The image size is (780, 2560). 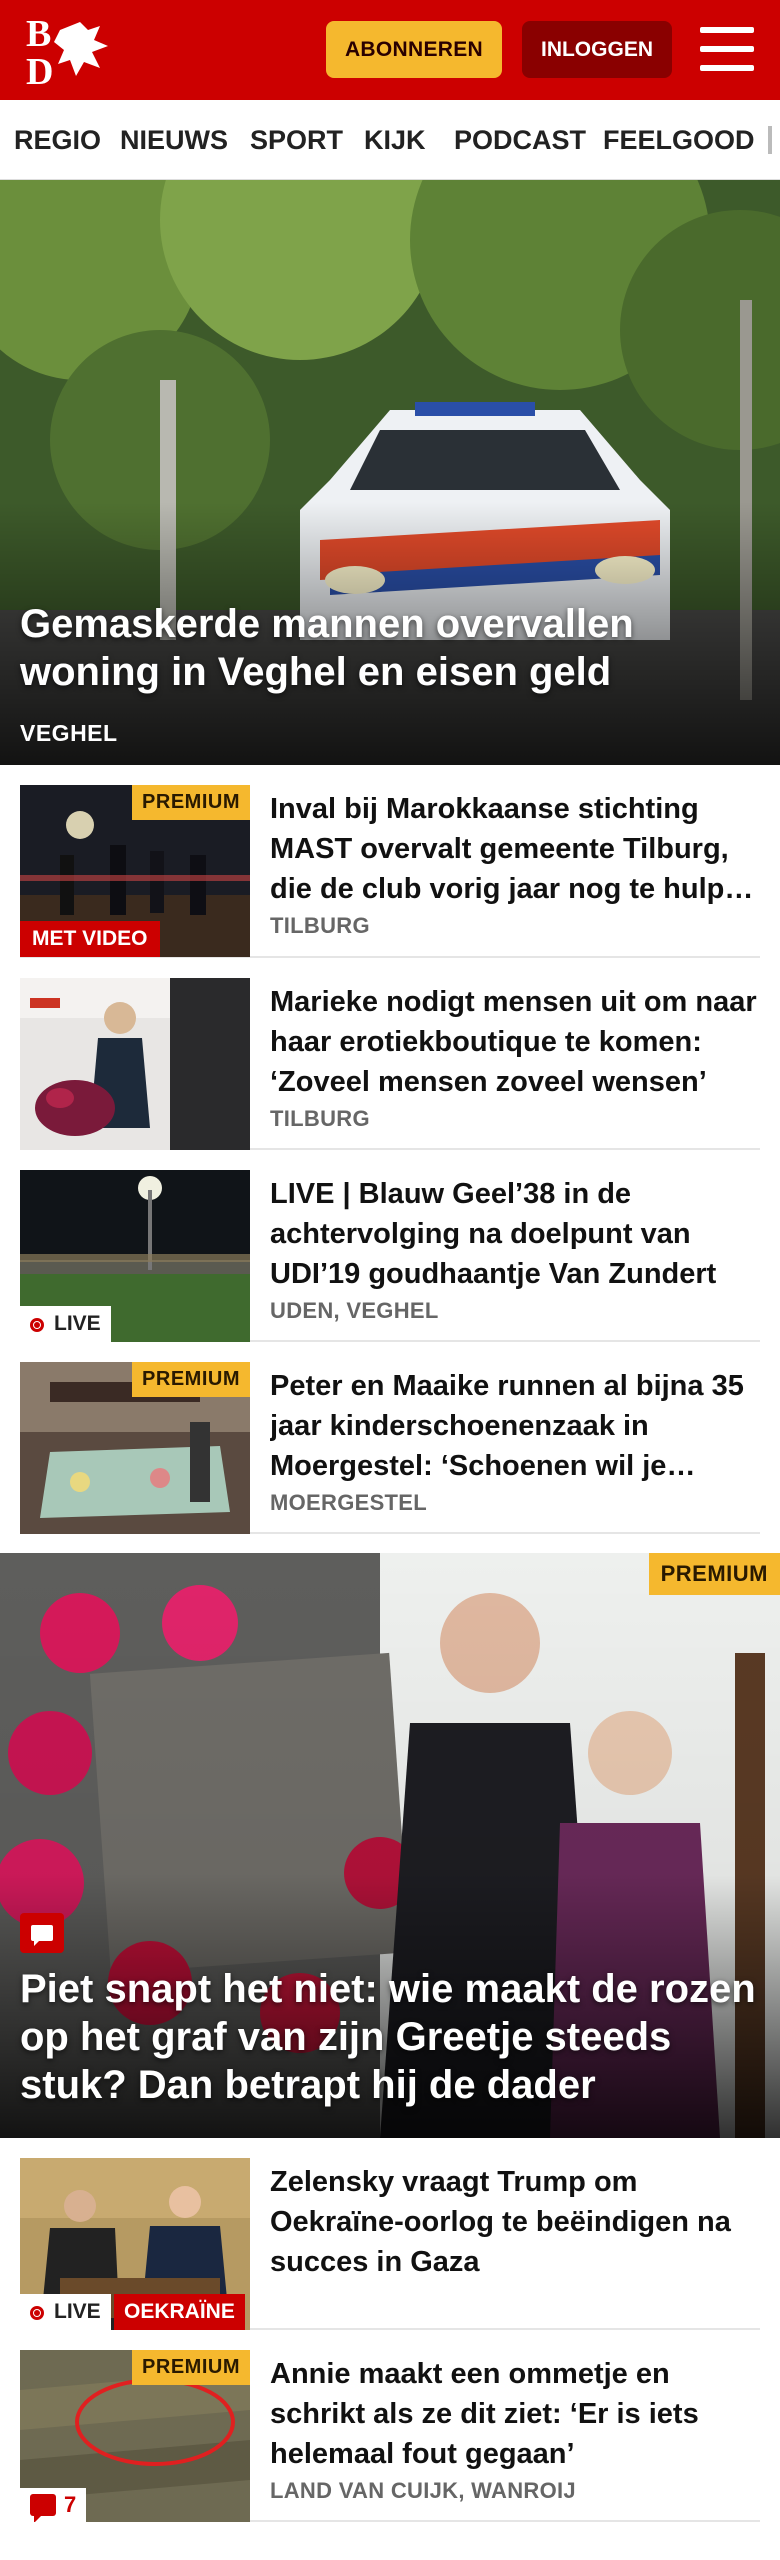 I want to click on nav-item-regio: REGIO, so click(x=57, y=139).